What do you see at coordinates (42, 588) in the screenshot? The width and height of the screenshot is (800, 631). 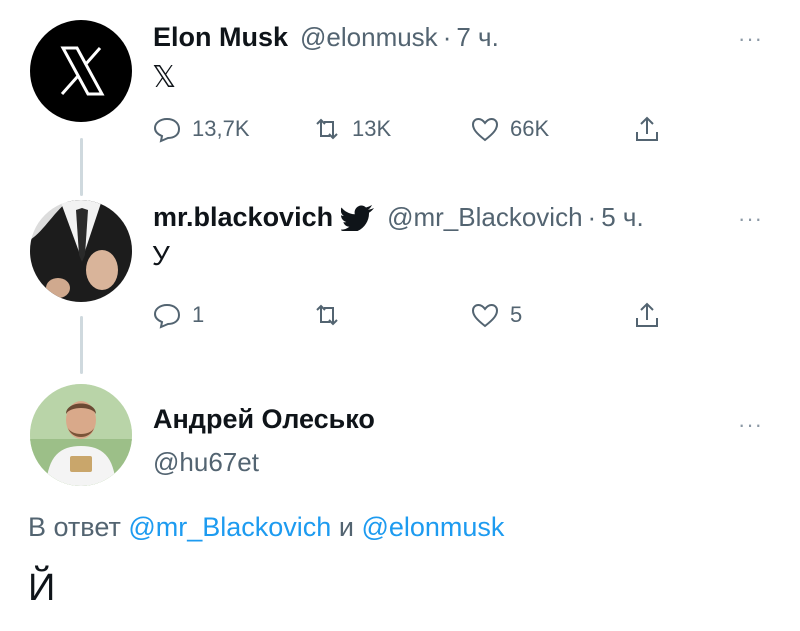 I see `tweet-text: Й` at bounding box center [42, 588].